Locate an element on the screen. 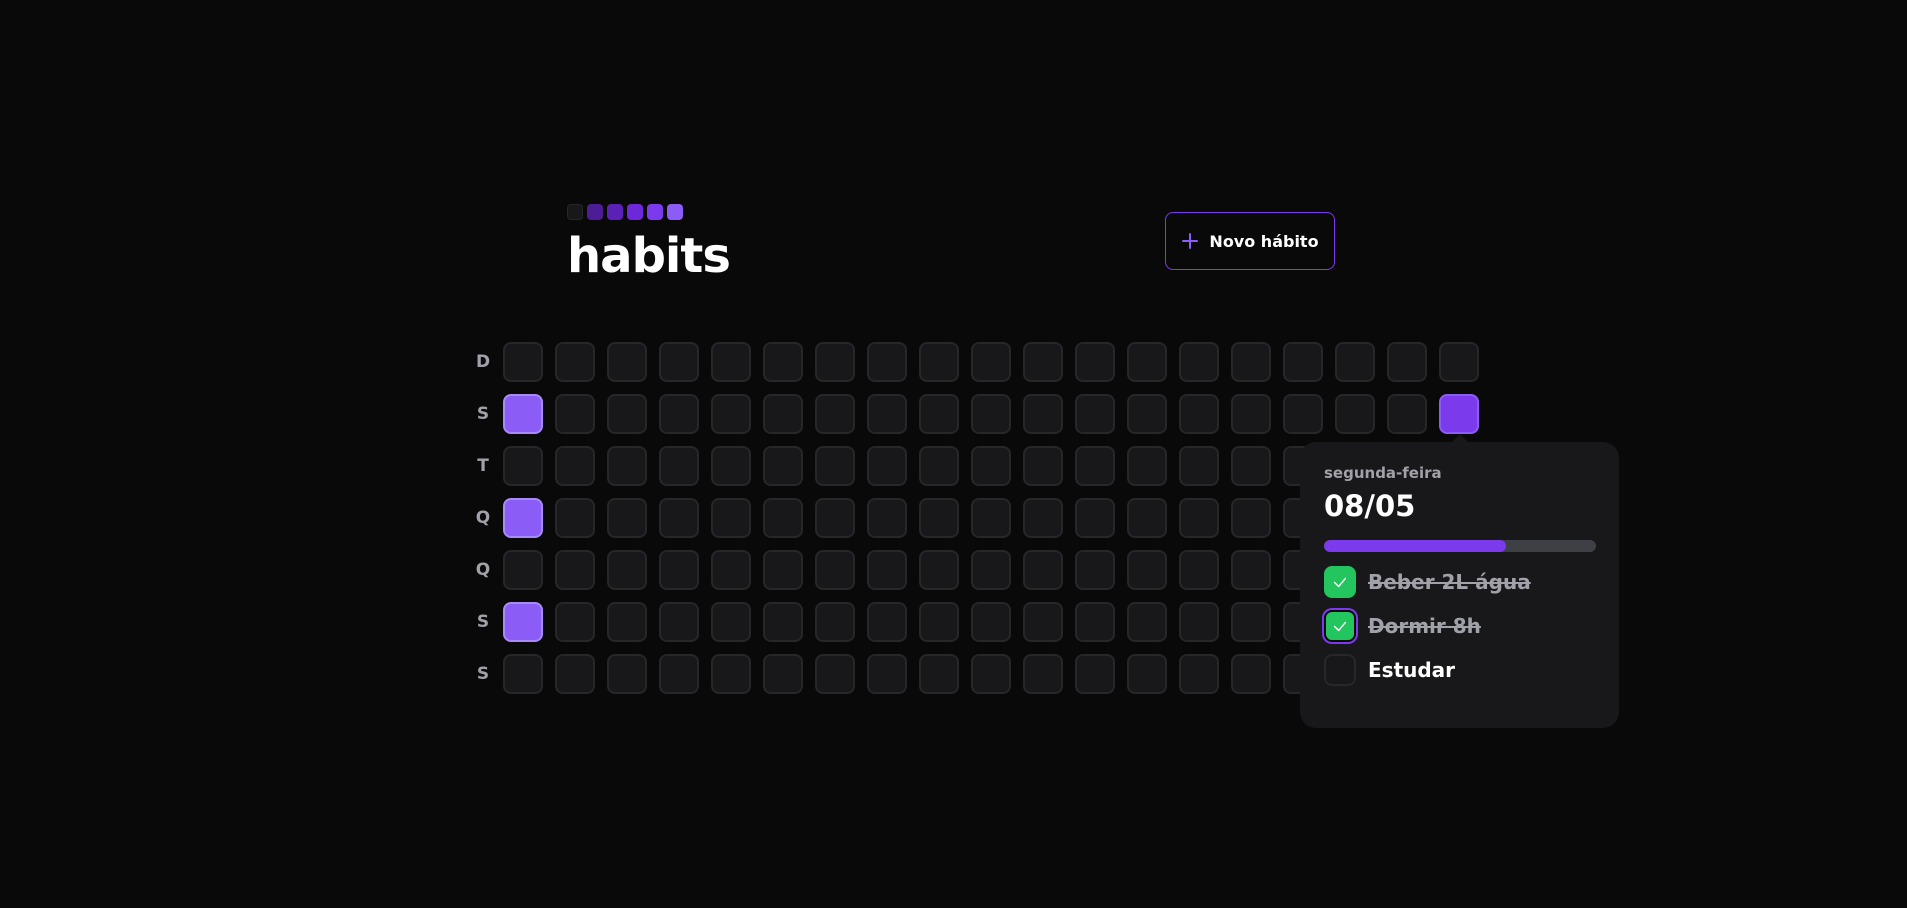 The height and width of the screenshot is (908, 1907). new-habit-button: Novo hábito is located at coordinates (1250, 241).